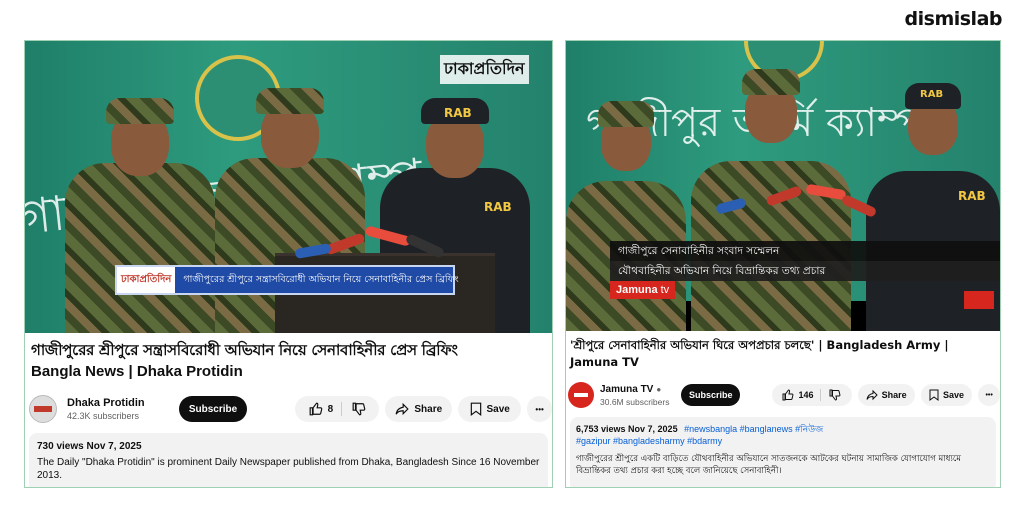  What do you see at coordinates (146, 280) in the screenshot?
I see `lower-third-logo: ঢাকাপ্রতিদিন` at bounding box center [146, 280].